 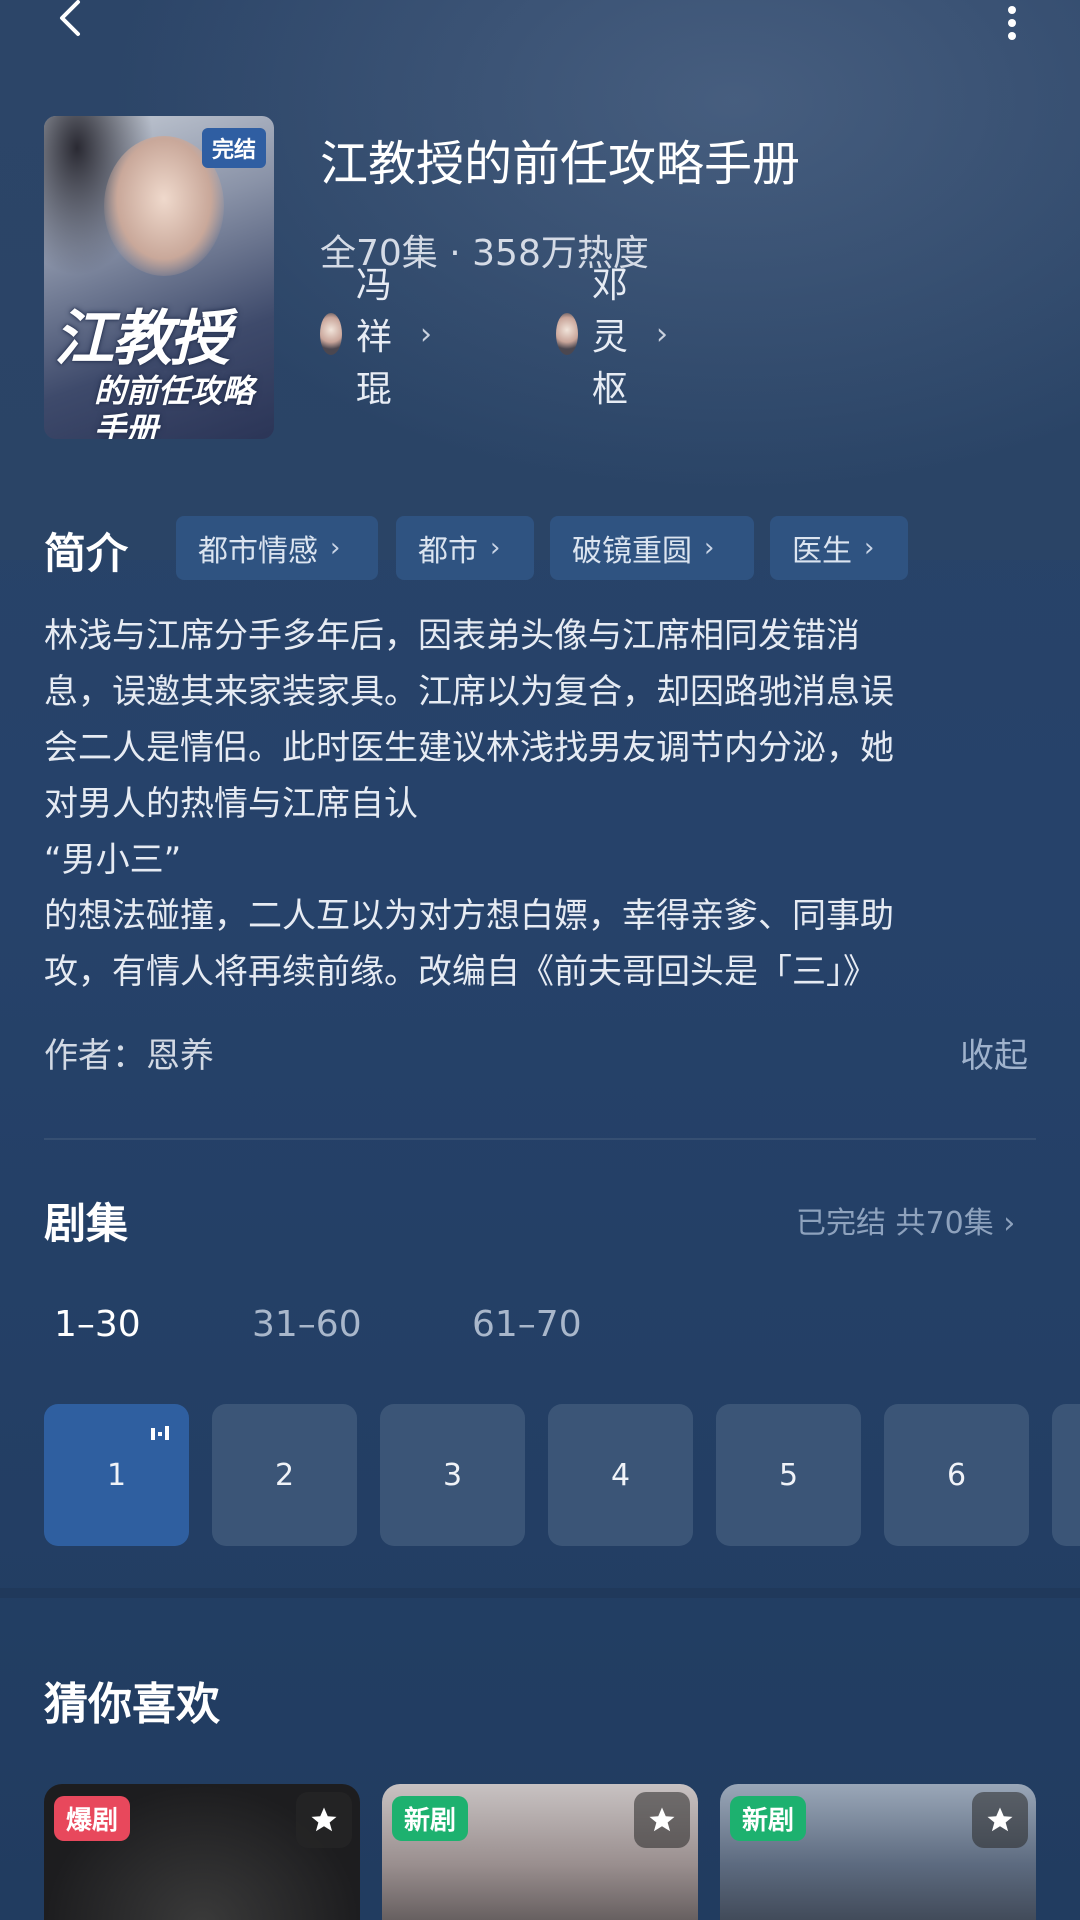 What do you see at coordinates (540, 30) in the screenshot?
I see `top-bar` at bounding box center [540, 30].